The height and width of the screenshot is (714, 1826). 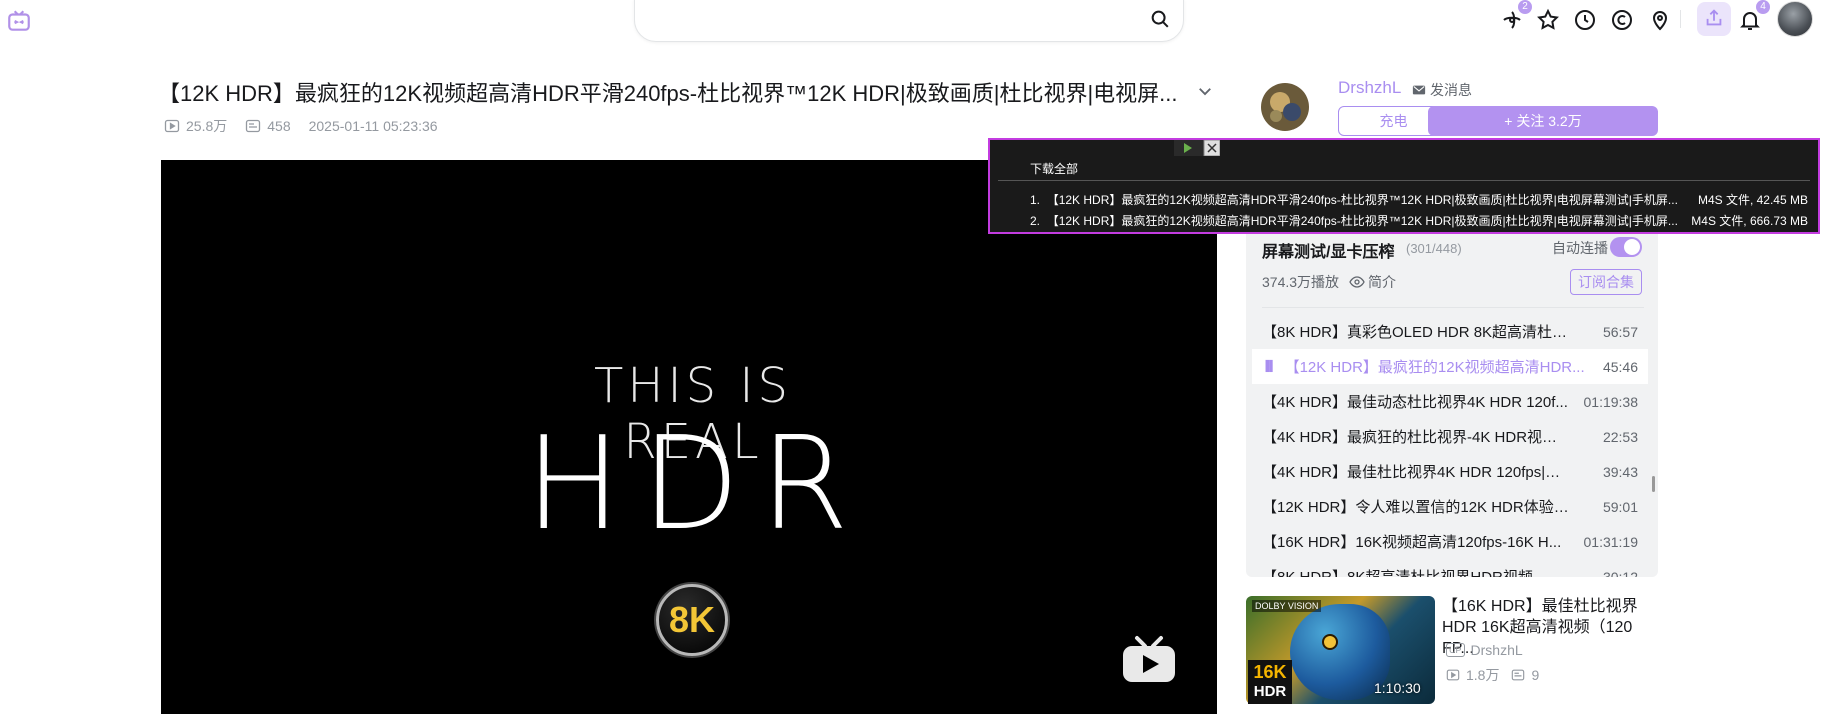 What do you see at coordinates (1301, 282) in the screenshot?
I see `playlist-plays: 374.3万播放` at bounding box center [1301, 282].